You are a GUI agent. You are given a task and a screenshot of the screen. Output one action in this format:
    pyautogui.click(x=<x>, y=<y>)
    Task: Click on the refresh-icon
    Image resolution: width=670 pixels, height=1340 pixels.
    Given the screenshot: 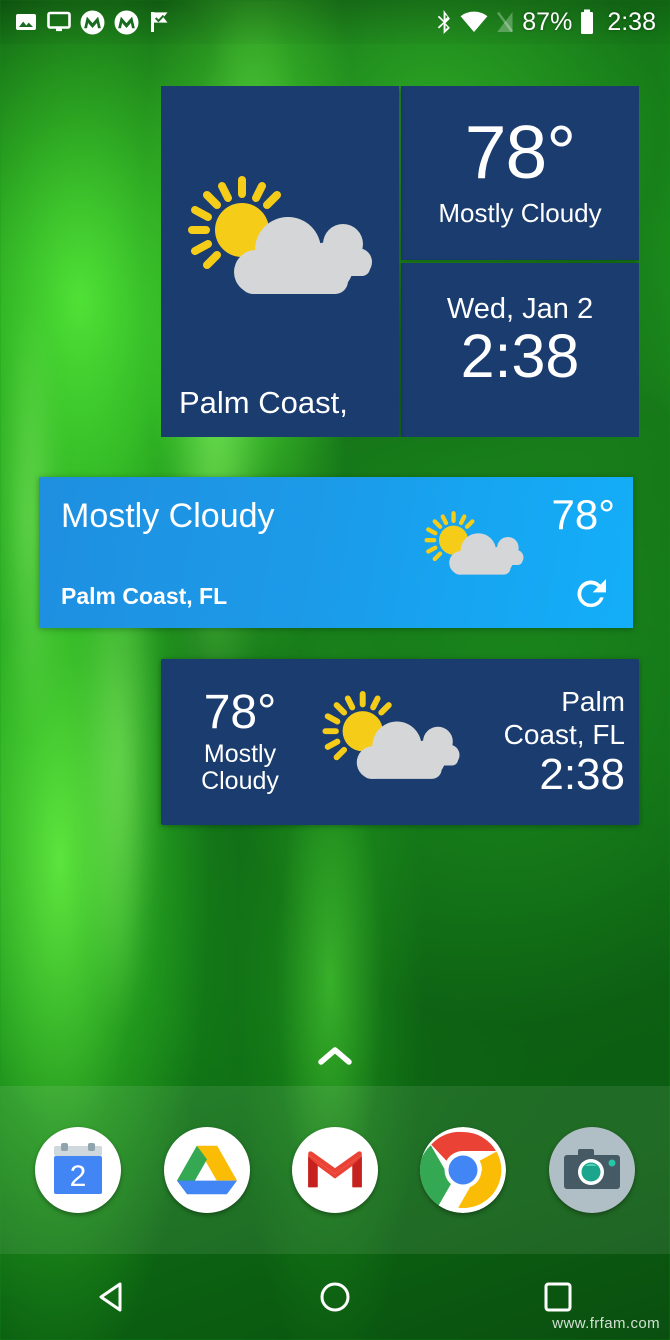 What is the action you would take?
    pyautogui.click(x=591, y=594)
    